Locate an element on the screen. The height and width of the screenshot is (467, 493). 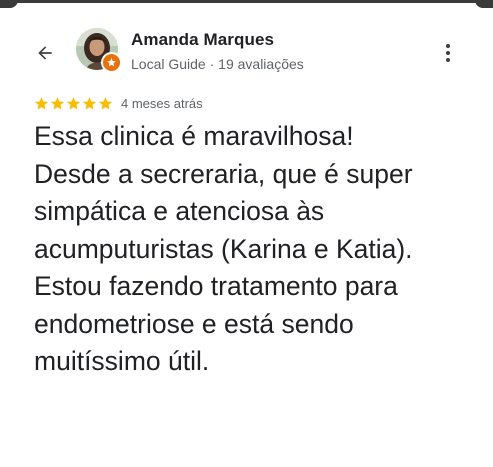
arrow-back-icon is located at coordinates (45, 53).